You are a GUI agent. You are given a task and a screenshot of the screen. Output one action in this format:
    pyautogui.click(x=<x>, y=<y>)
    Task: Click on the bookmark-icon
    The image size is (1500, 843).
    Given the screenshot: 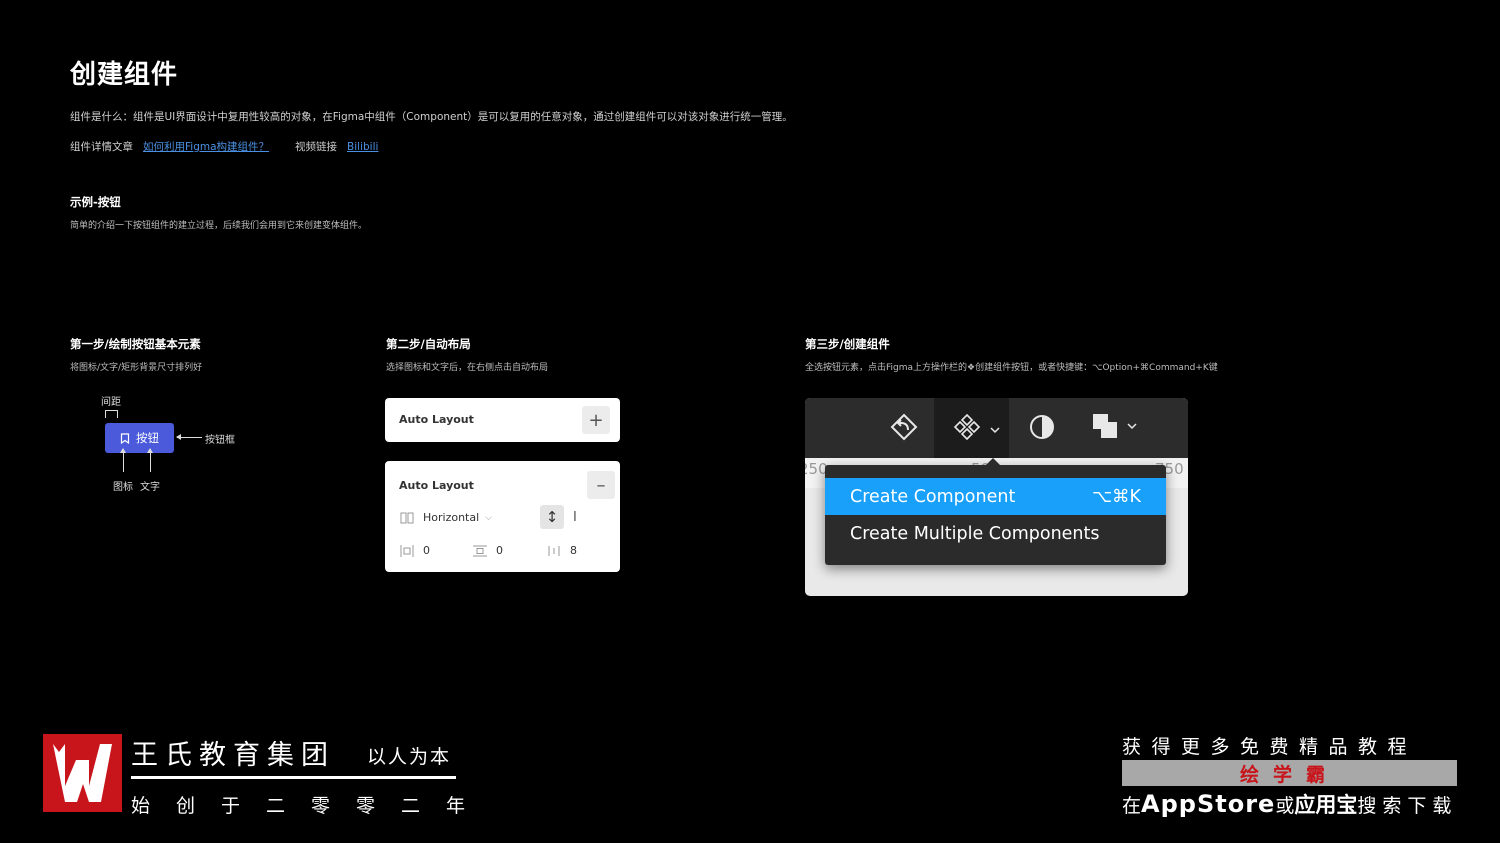 What is the action you would take?
    pyautogui.click(x=125, y=438)
    